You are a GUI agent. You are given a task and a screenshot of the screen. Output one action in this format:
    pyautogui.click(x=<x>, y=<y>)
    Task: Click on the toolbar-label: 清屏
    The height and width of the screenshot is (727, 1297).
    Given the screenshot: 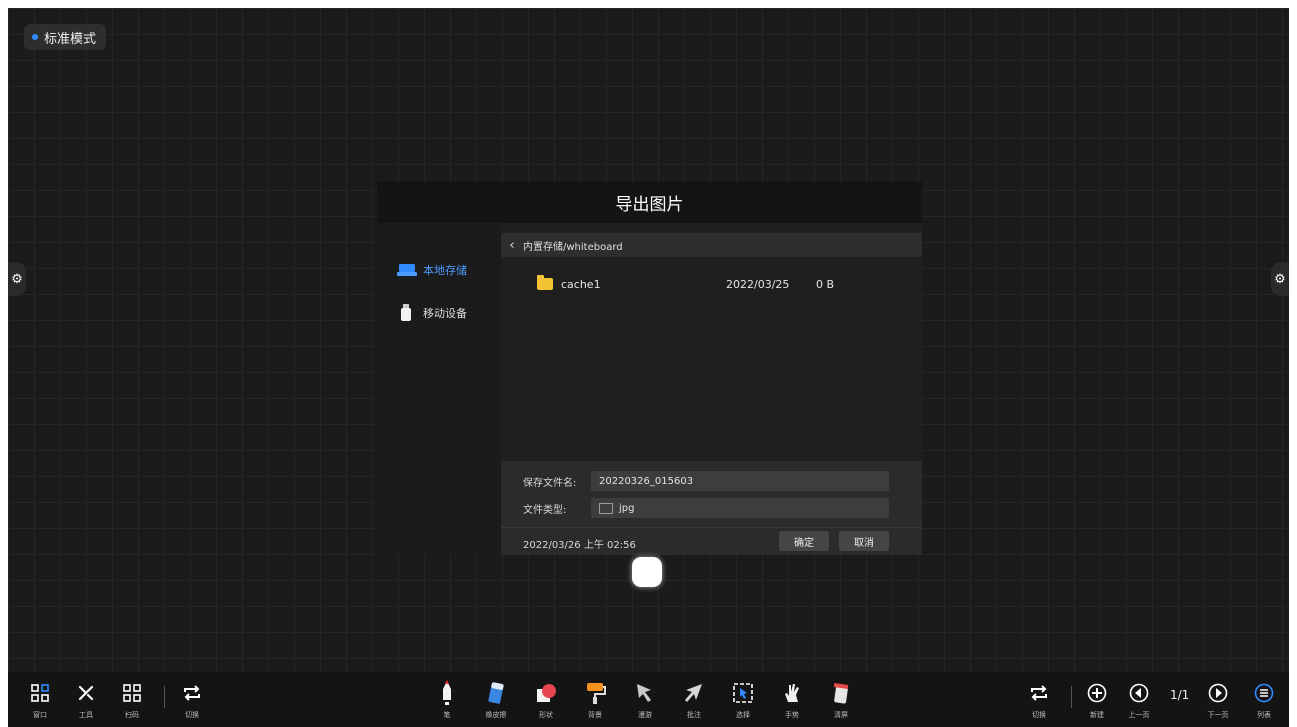 What is the action you would take?
    pyautogui.click(x=841, y=715)
    